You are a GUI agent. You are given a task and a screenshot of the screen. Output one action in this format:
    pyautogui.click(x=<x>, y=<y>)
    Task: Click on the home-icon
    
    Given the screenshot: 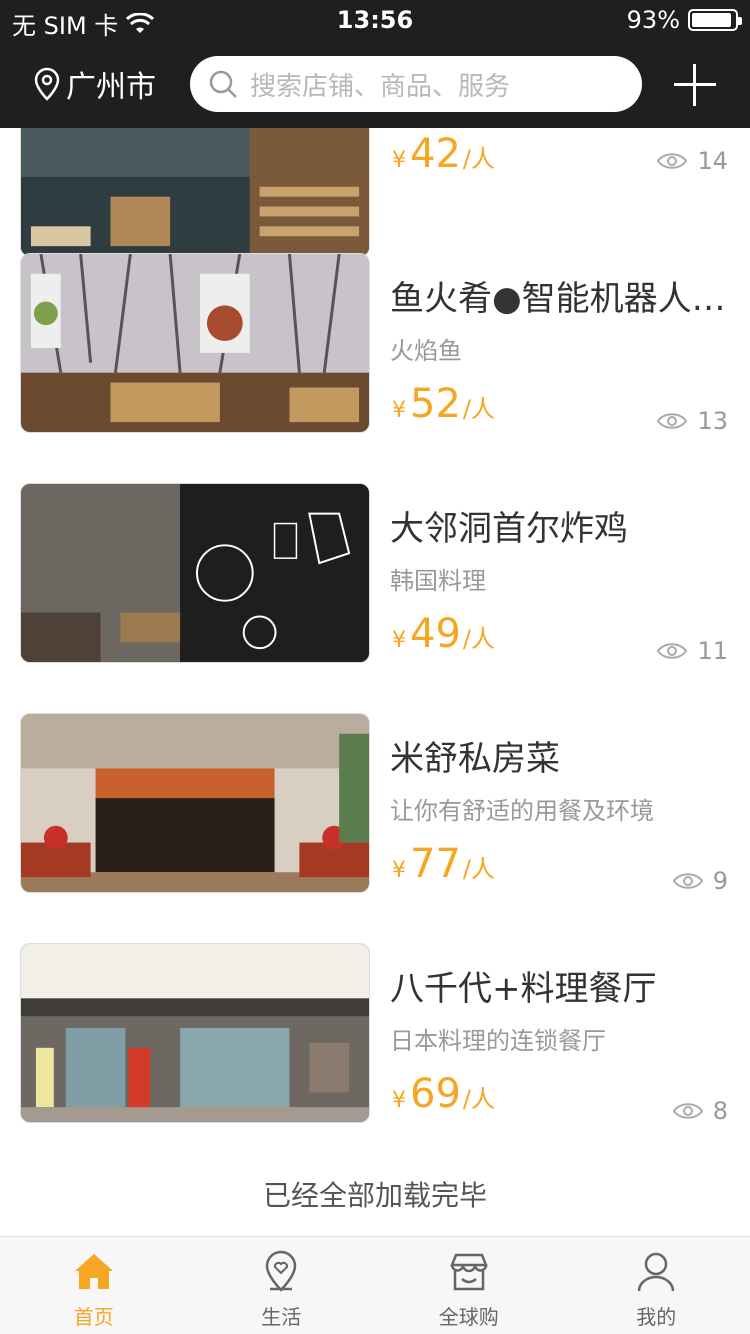 What is the action you would take?
    pyautogui.click(x=93, y=1271)
    